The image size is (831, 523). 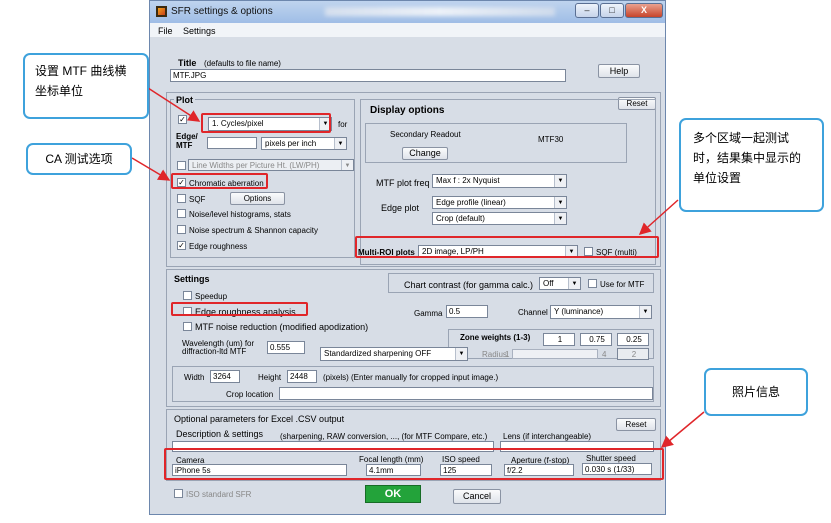 What do you see at coordinates (658, 217) in the screenshot?
I see `multi-roi-arrow` at bounding box center [658, 217].